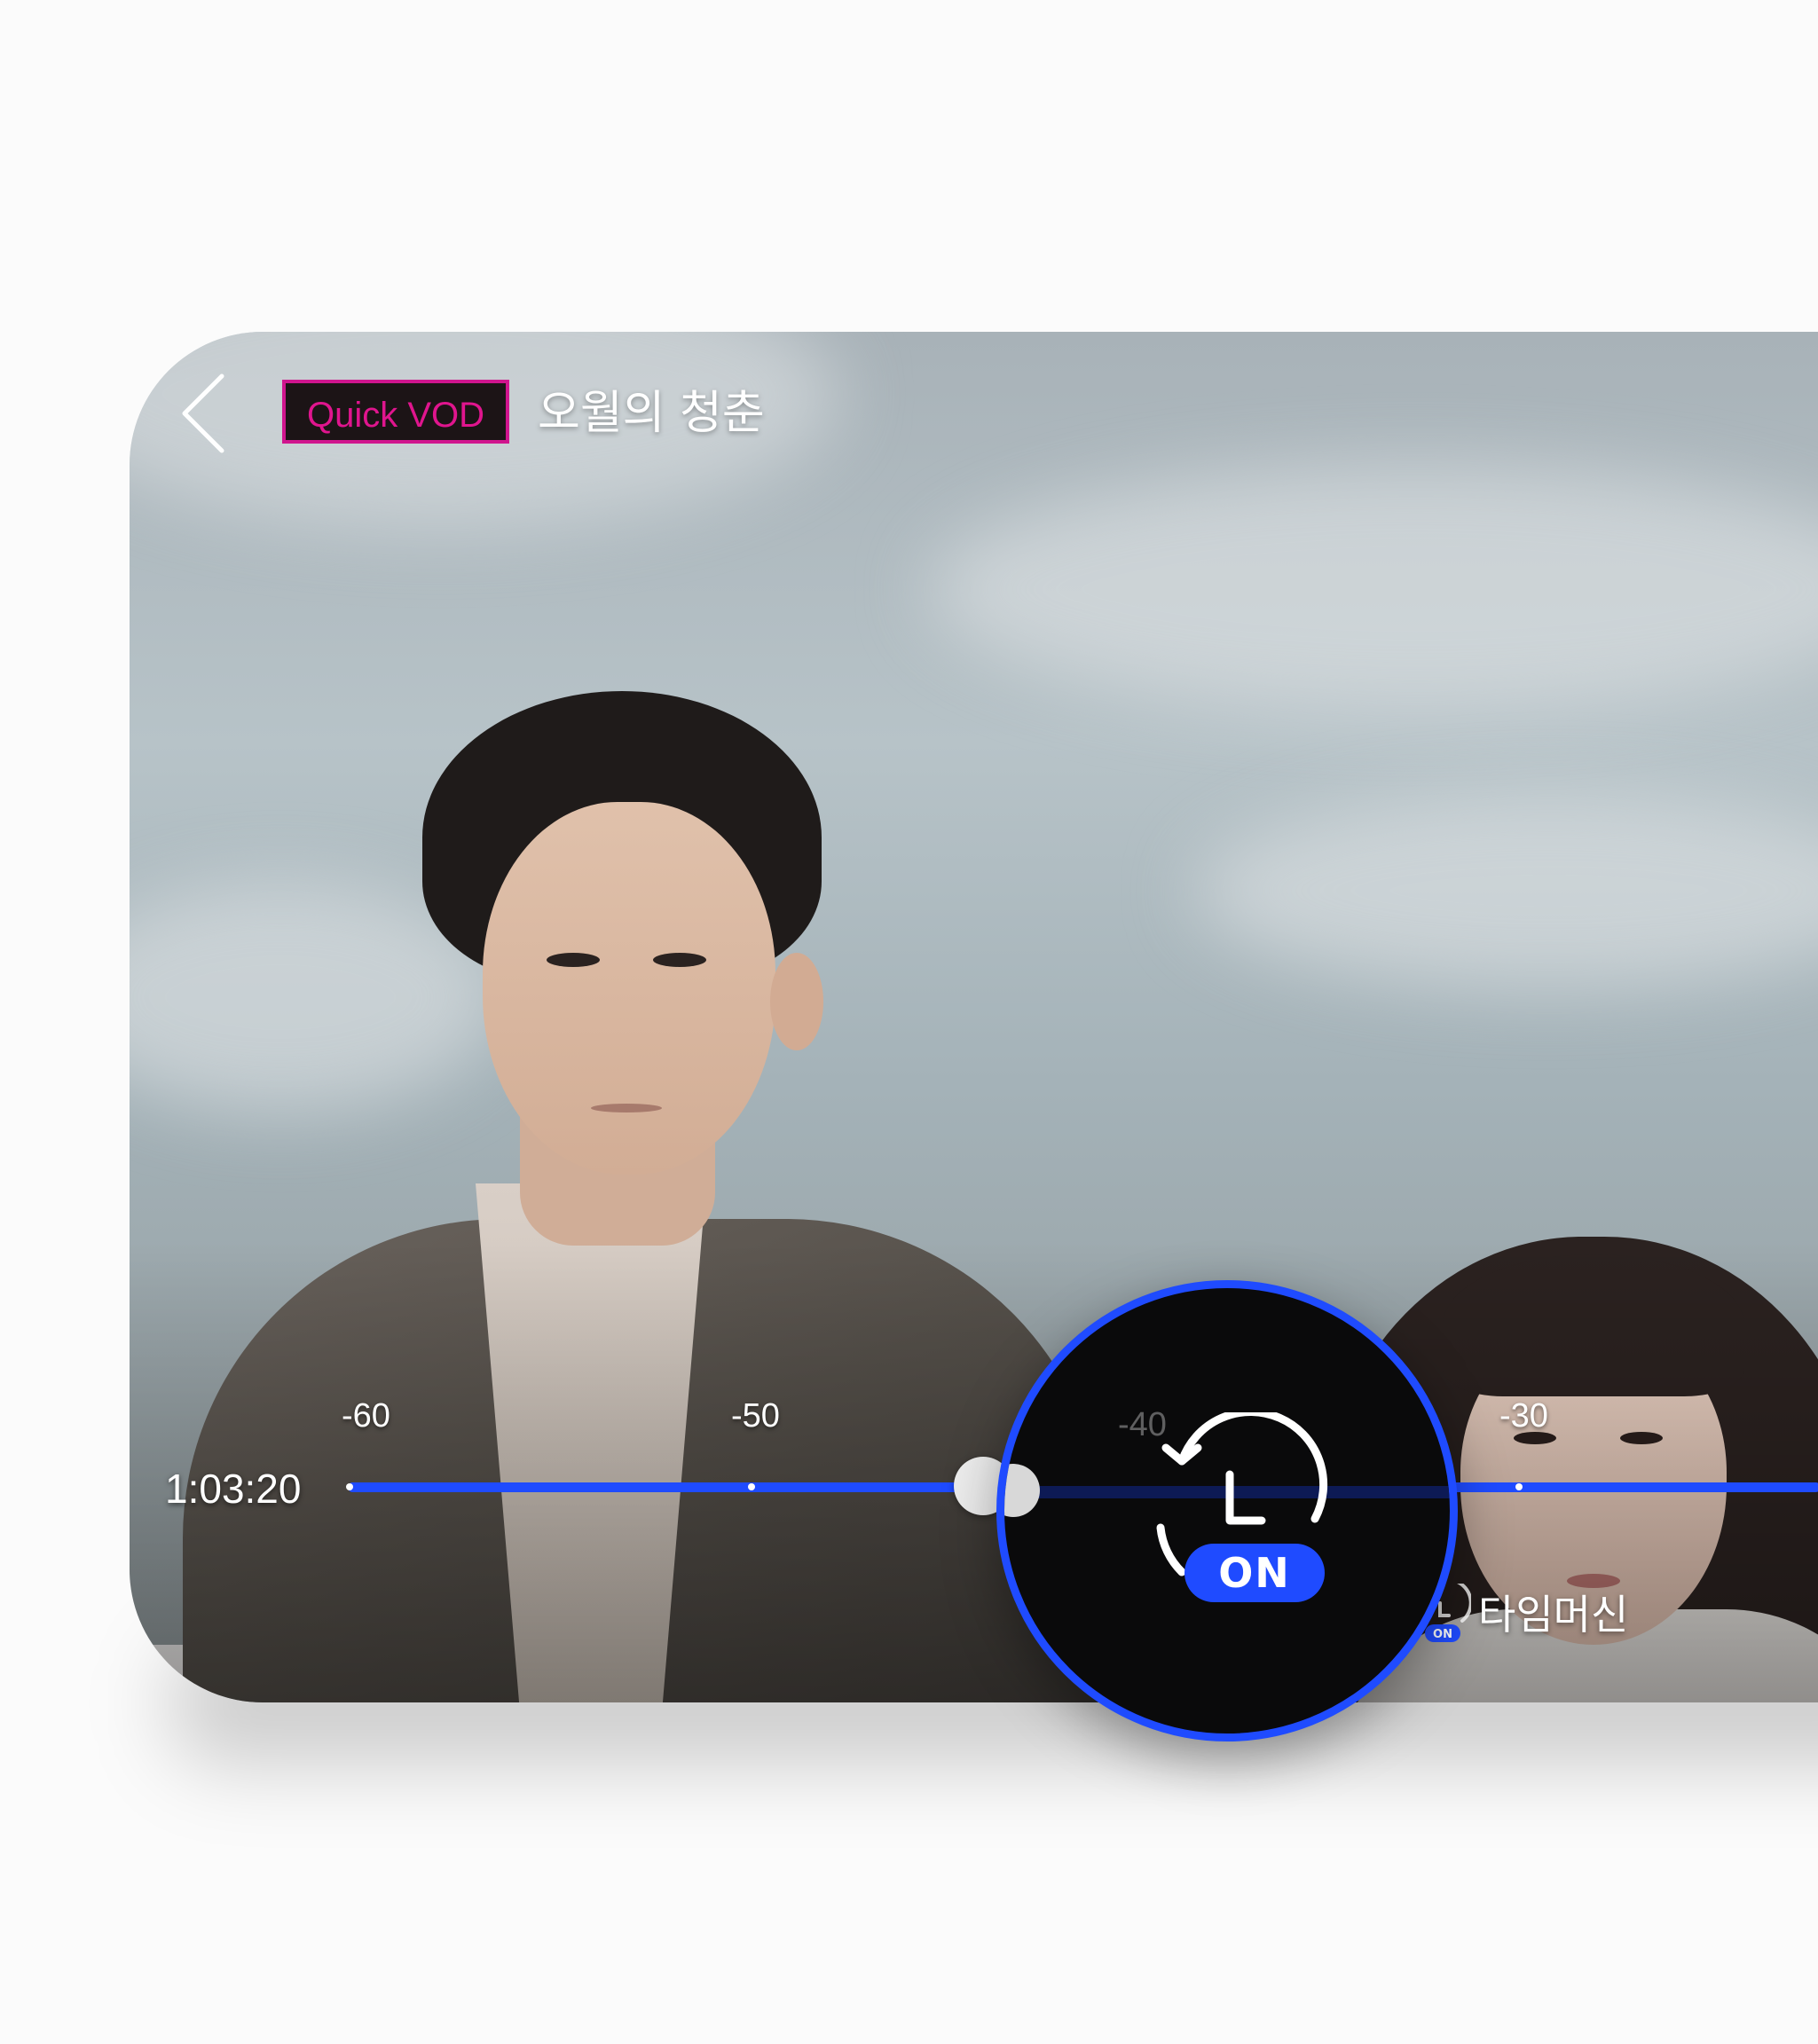 The height and width of the screenshot is (2044, 1818). What do you see at coordinates (1254, 1573) in the screenshot?
I see `timemachine-on-badge: ON` at bounding box center [1254, 1573].